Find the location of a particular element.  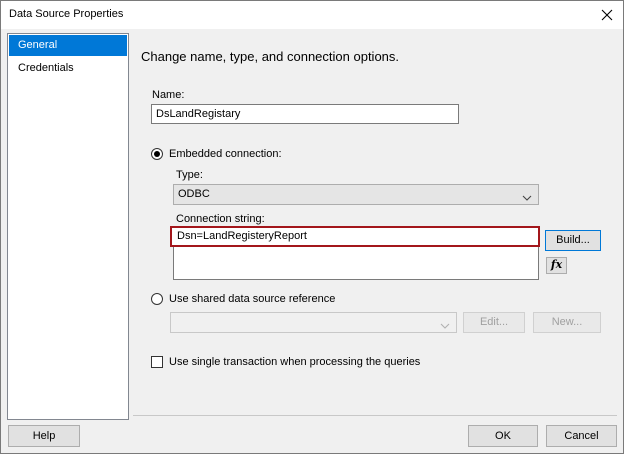

embedded-connection-label: Embedded connection: is located at coordinates (225, 154).